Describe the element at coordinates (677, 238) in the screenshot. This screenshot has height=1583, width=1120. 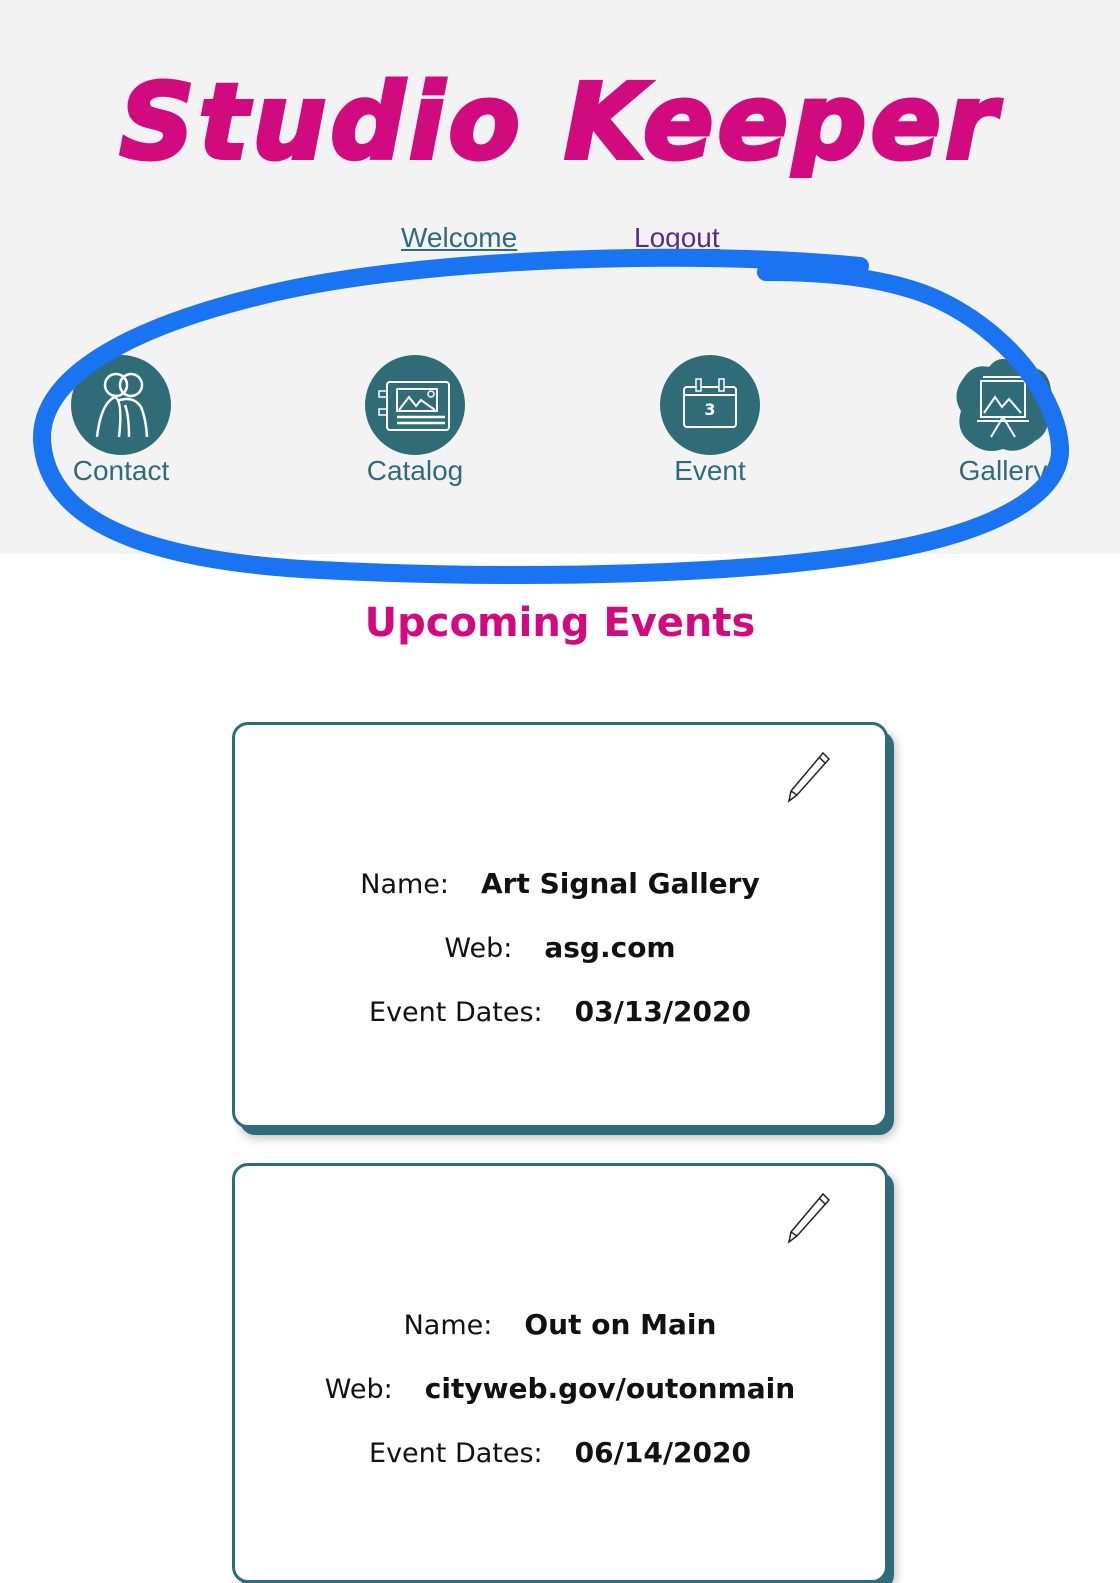
I see `logout-link: Logout` at that location.